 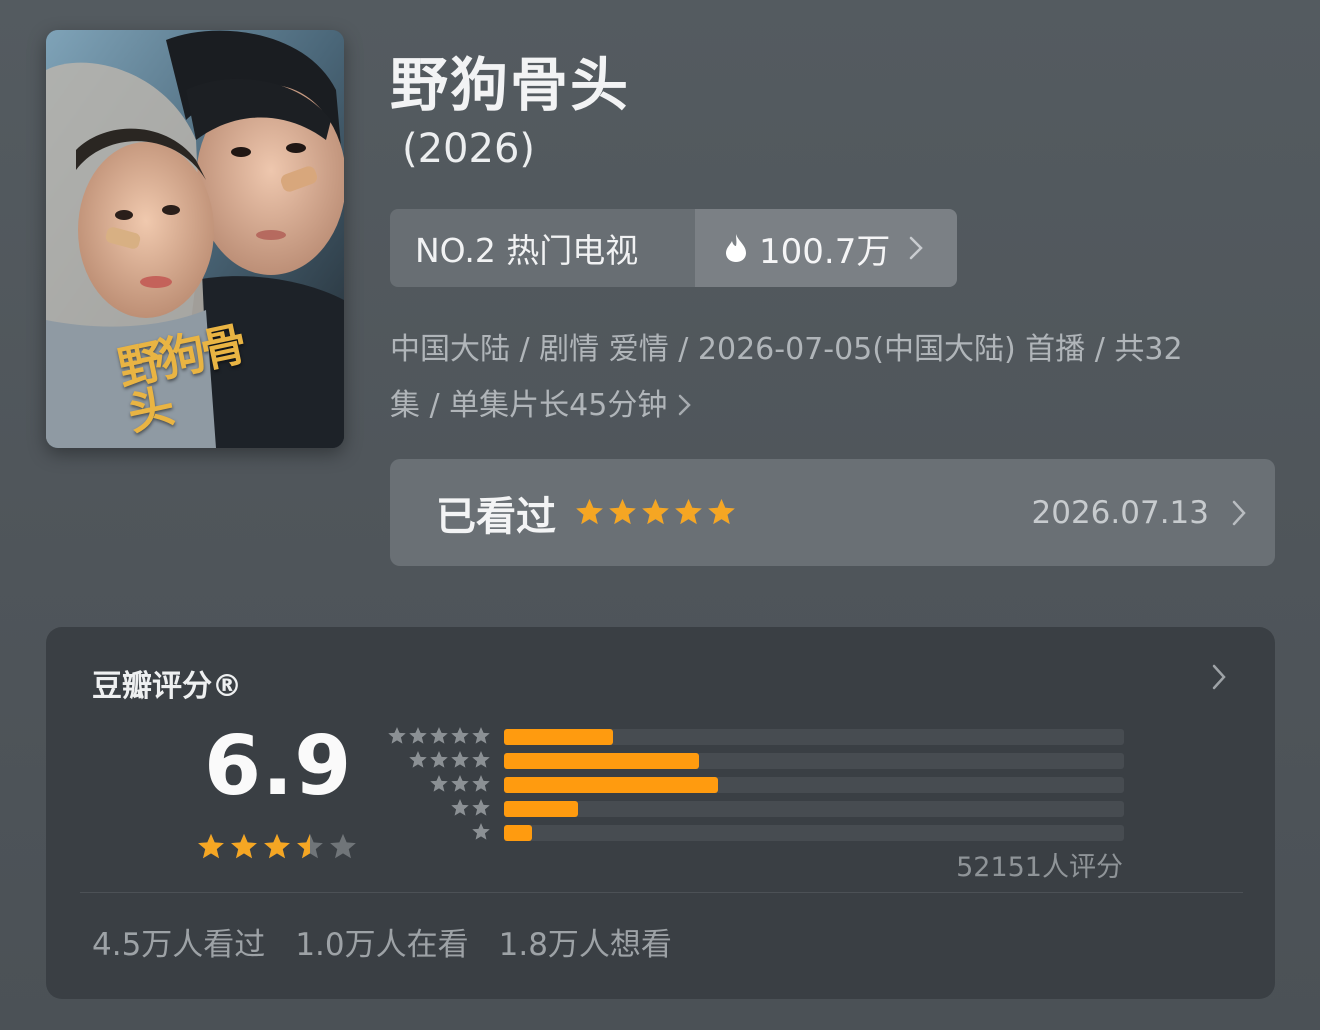 I want to click on audience-stats: 4.5万人看过 1.0万人在看 1.8万人想看, so click(x=382, y=941).